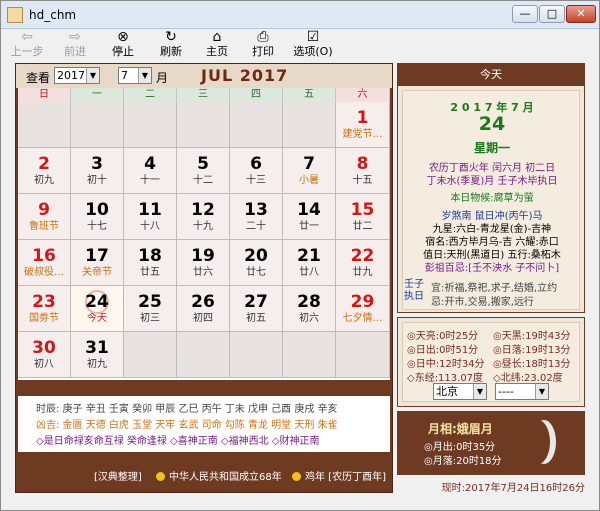  I want to click on print-icon: ⎙, so click(263, 37).